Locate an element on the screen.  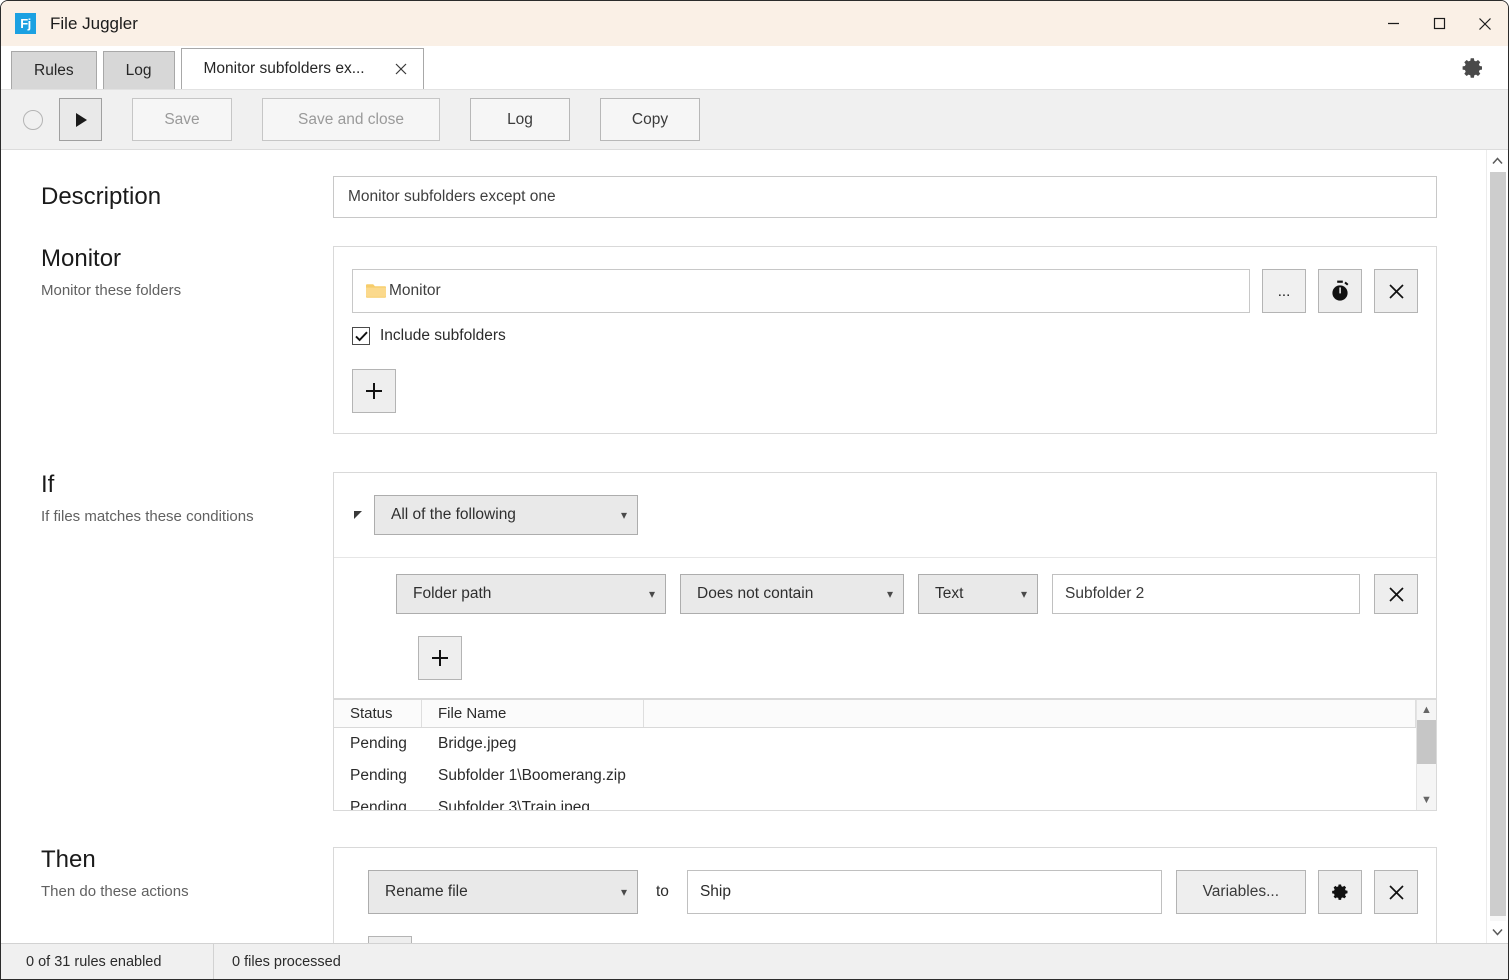
maximize-icon is located at coordinates (1439, 23).